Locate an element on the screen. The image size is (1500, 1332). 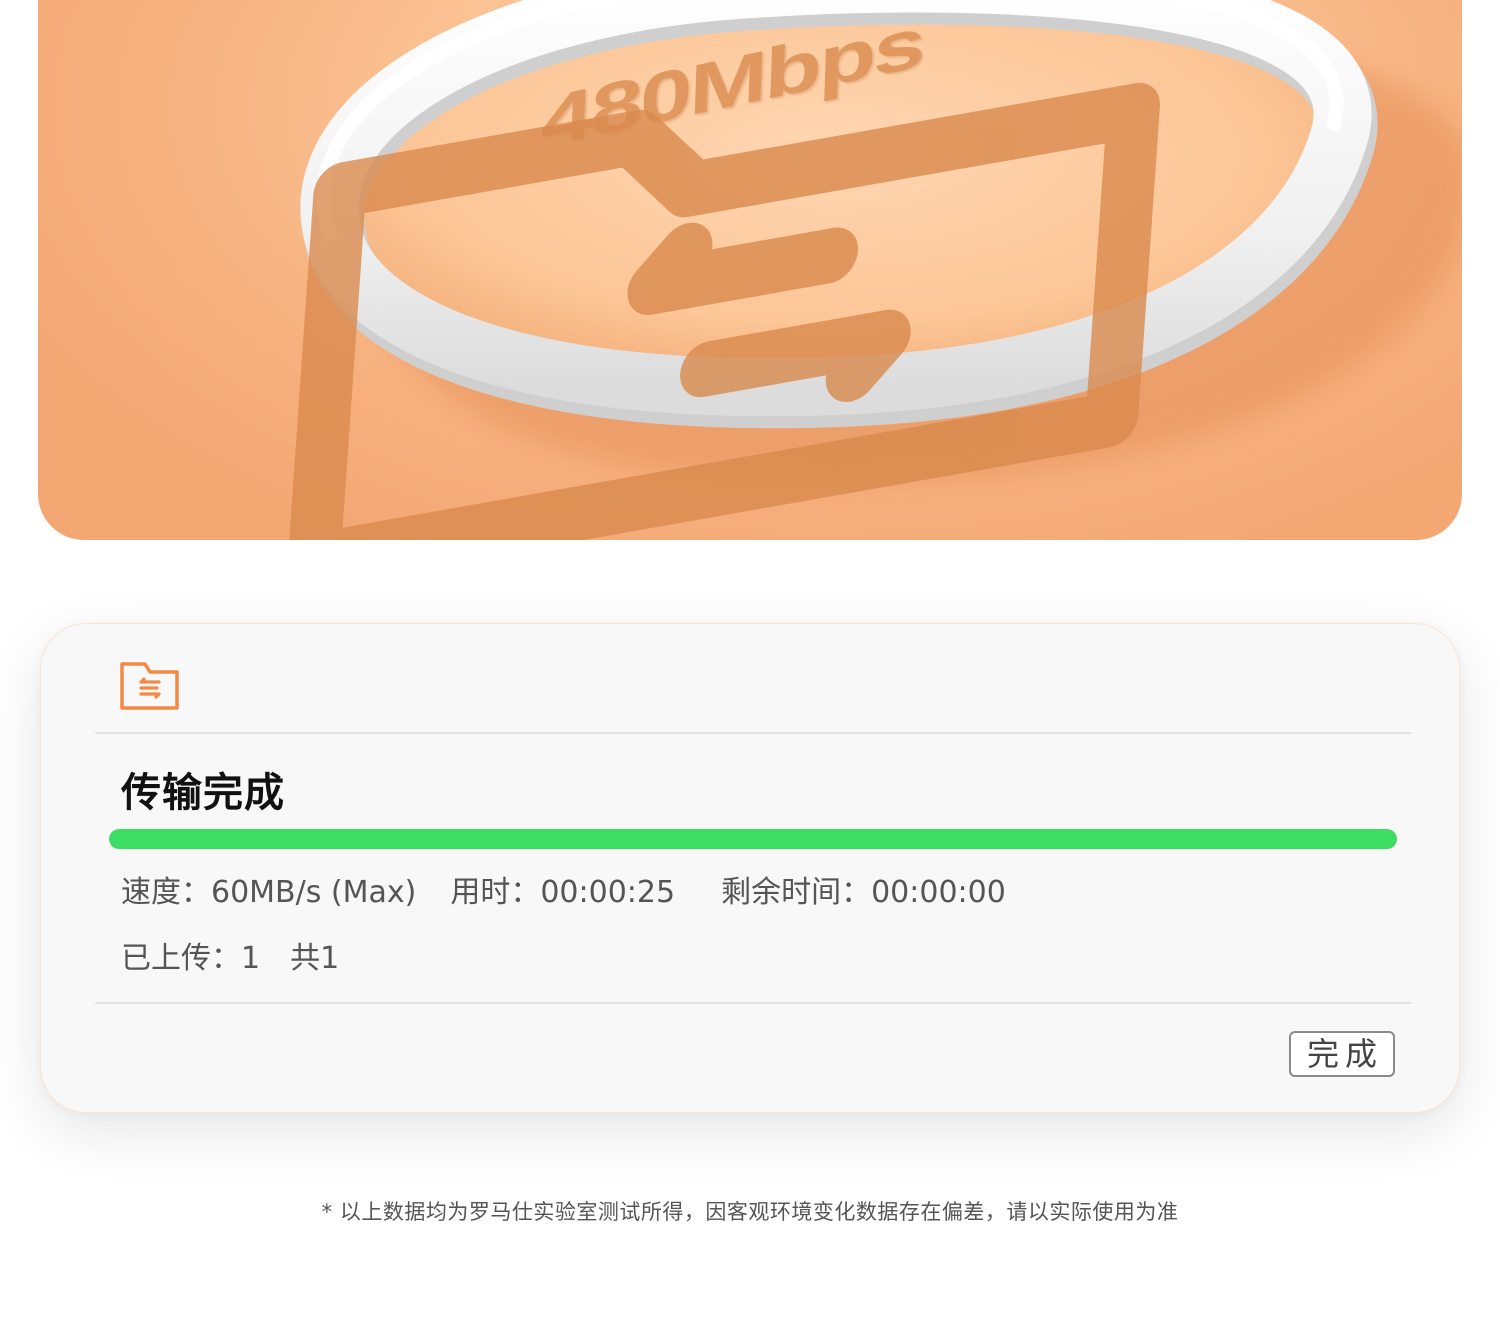
dialog-title: 传输完成 is located at coordinates (203, 793).